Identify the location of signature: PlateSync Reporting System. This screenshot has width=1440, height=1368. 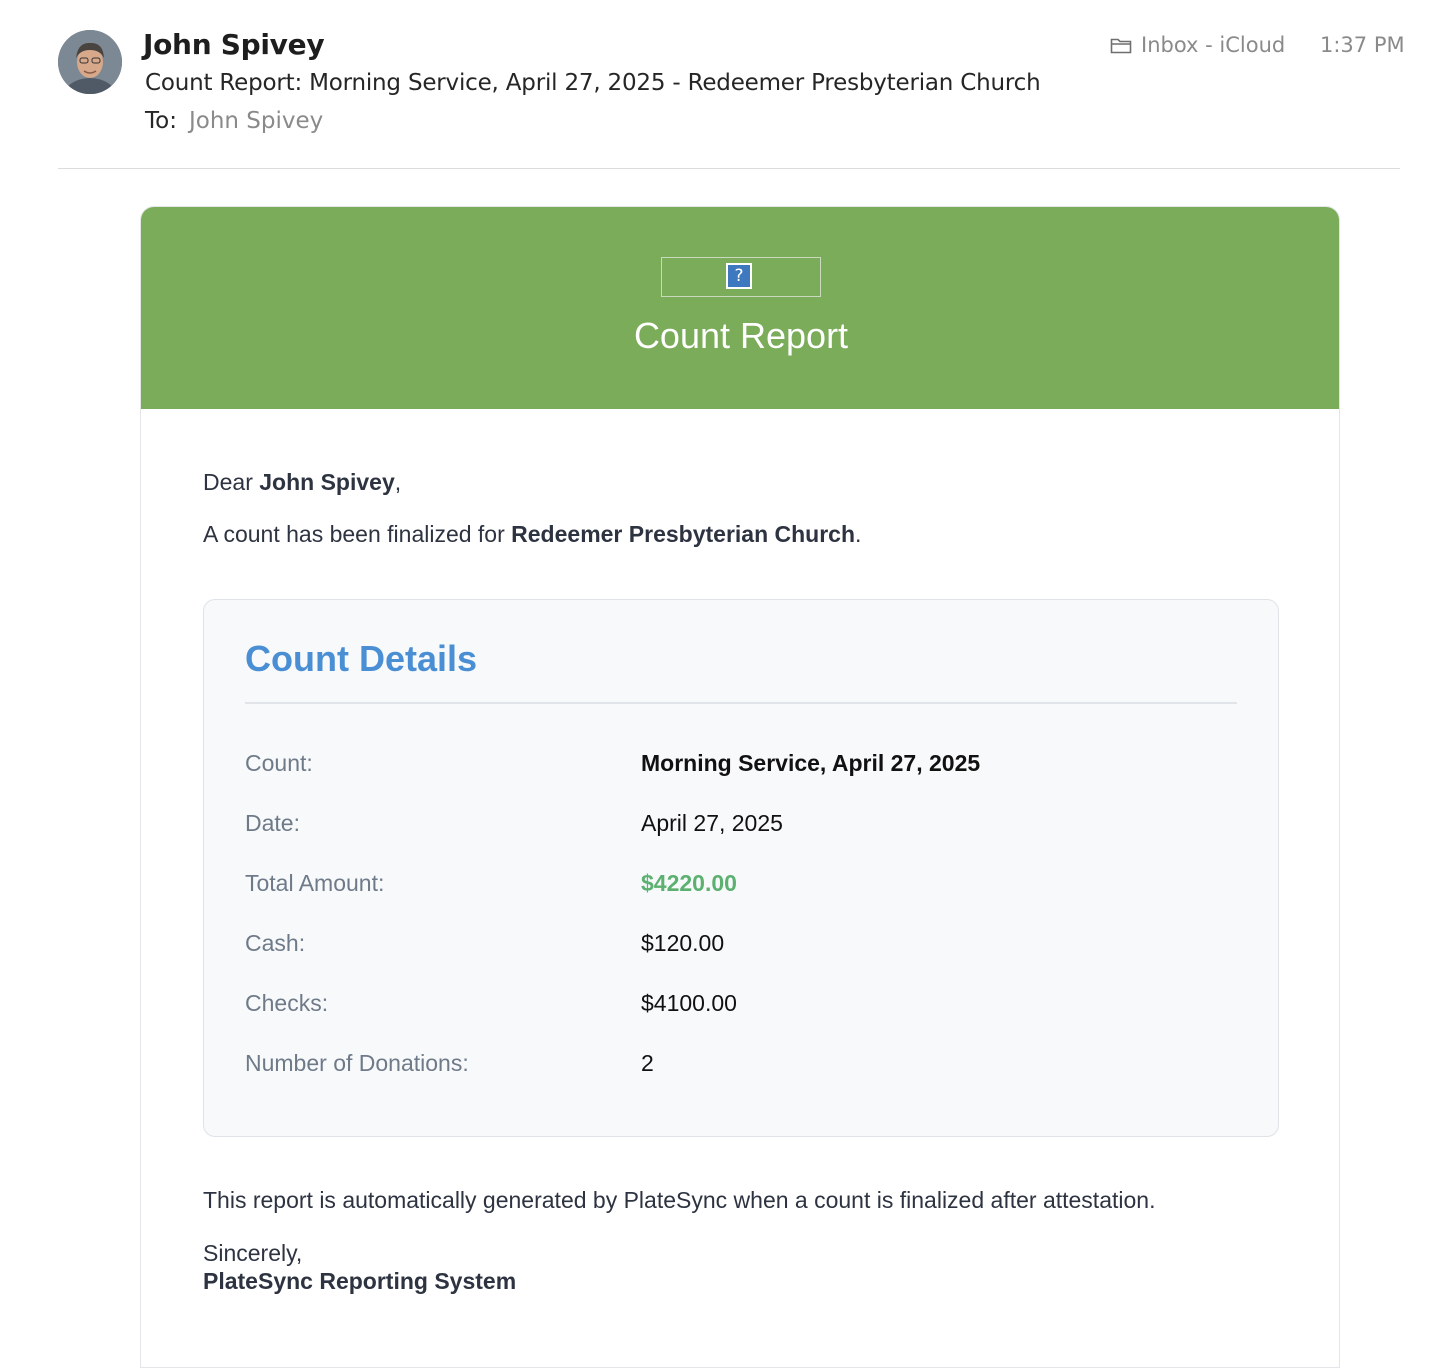
(360, 1281).